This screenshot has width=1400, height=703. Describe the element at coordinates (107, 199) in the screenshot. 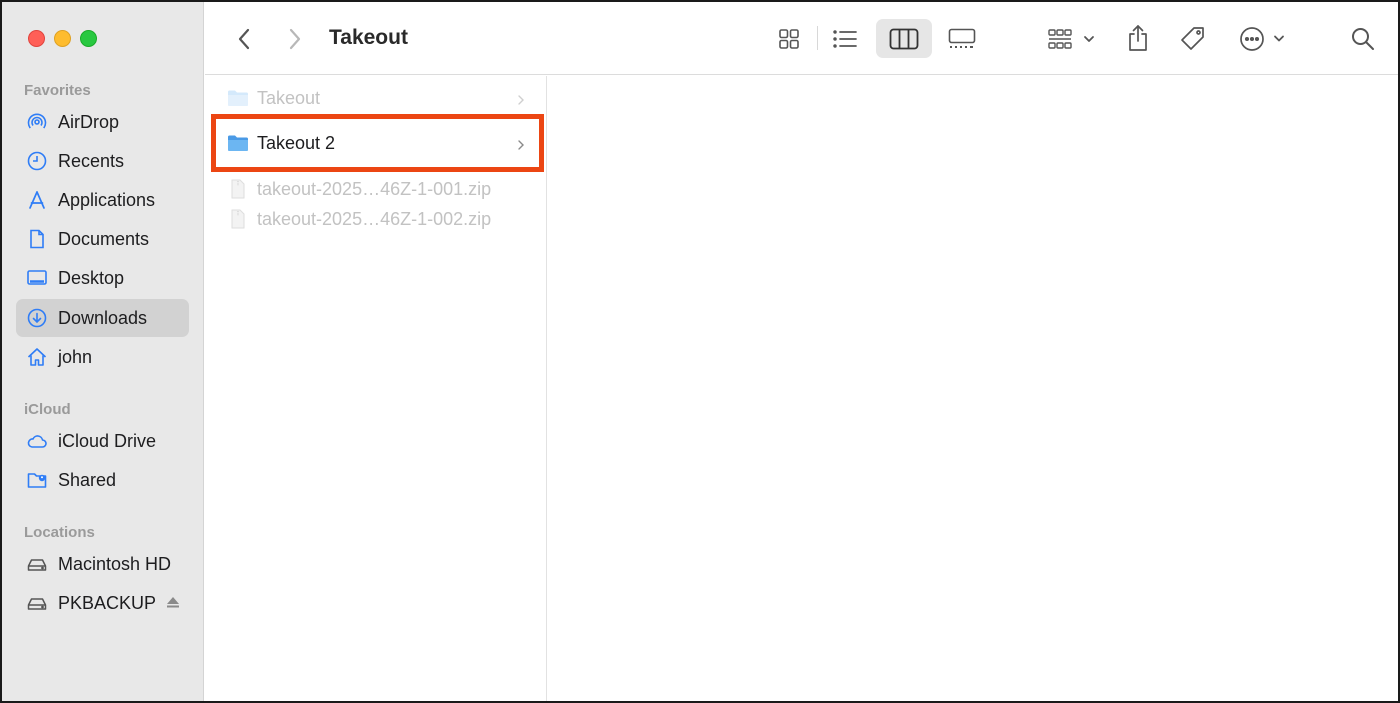

I see `sidebar-item-label: Applications` at that location.